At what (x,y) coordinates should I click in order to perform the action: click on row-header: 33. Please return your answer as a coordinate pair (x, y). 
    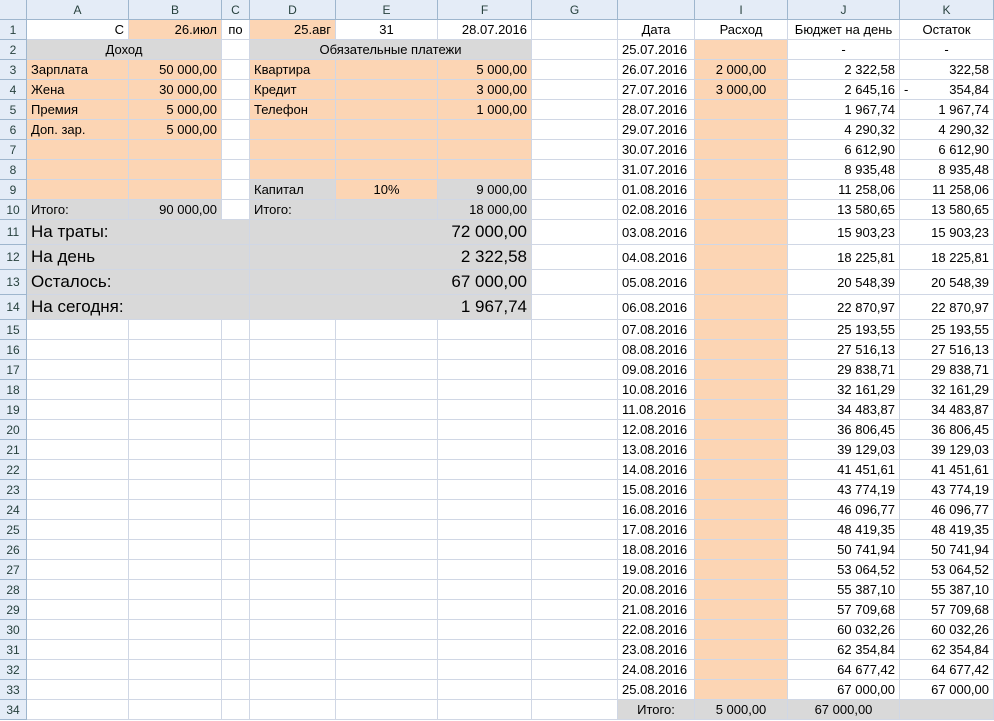
    Looking at the image, I should click on (13, 690).